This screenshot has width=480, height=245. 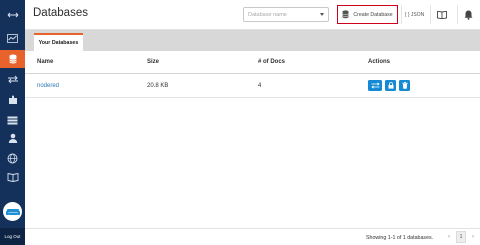 I want to click on lock-icon, so click(x=390, y=85).